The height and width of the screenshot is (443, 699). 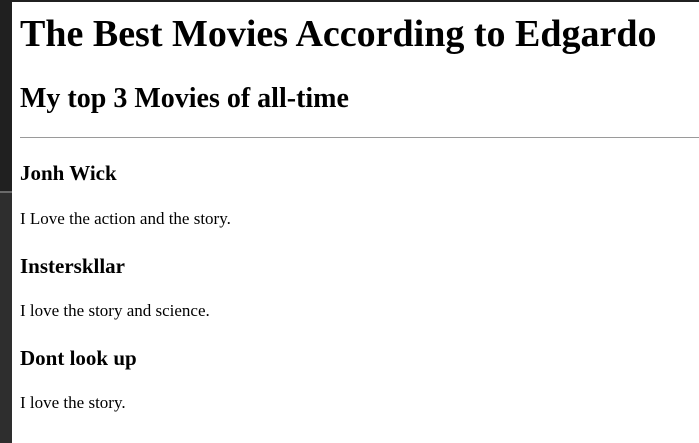 I want to click on page-subtitle: My top 3 Movies of all-time, so click(x=184, y=98).